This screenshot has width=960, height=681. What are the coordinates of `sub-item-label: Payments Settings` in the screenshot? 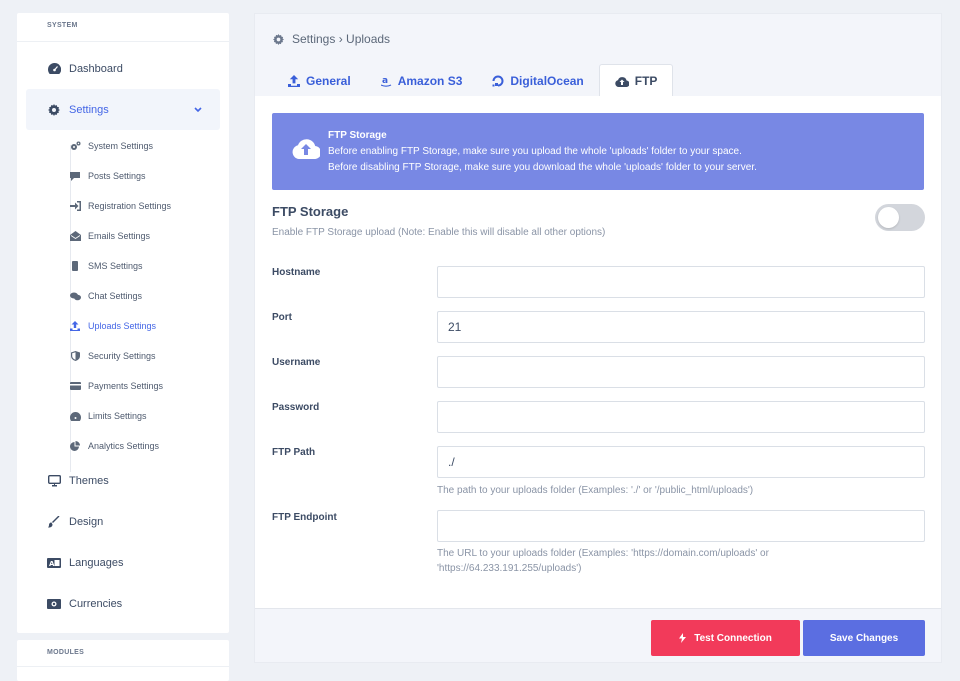 It's located at (126, 386).